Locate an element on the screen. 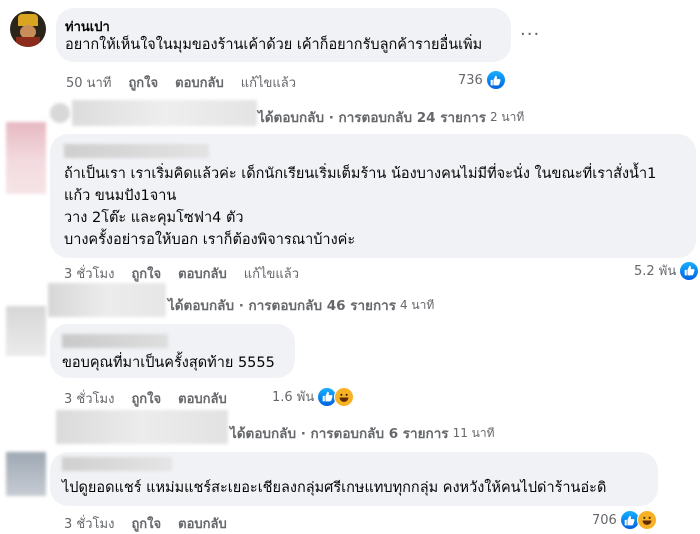  comment-text: ขอบคุณที่มาเป็นครั้งสุดท้าย 5555 is located at coordinates (168, 363).